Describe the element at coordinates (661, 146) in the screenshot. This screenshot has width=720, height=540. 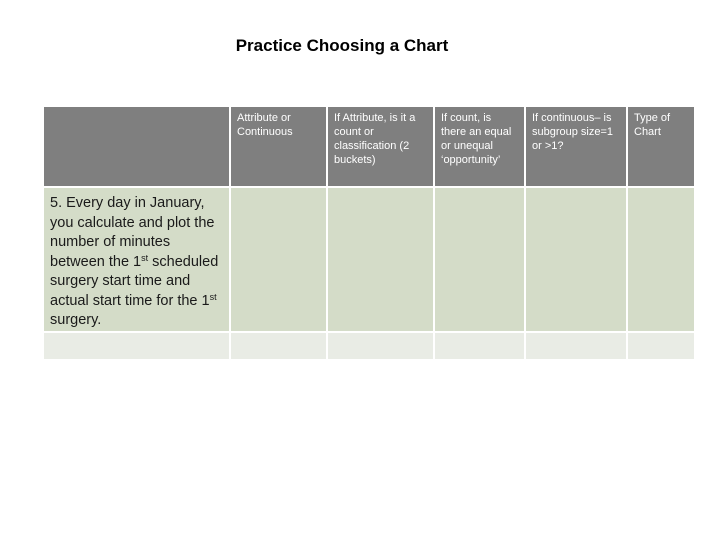
I see `header-type-of-chart: Type of Chart` at that location.